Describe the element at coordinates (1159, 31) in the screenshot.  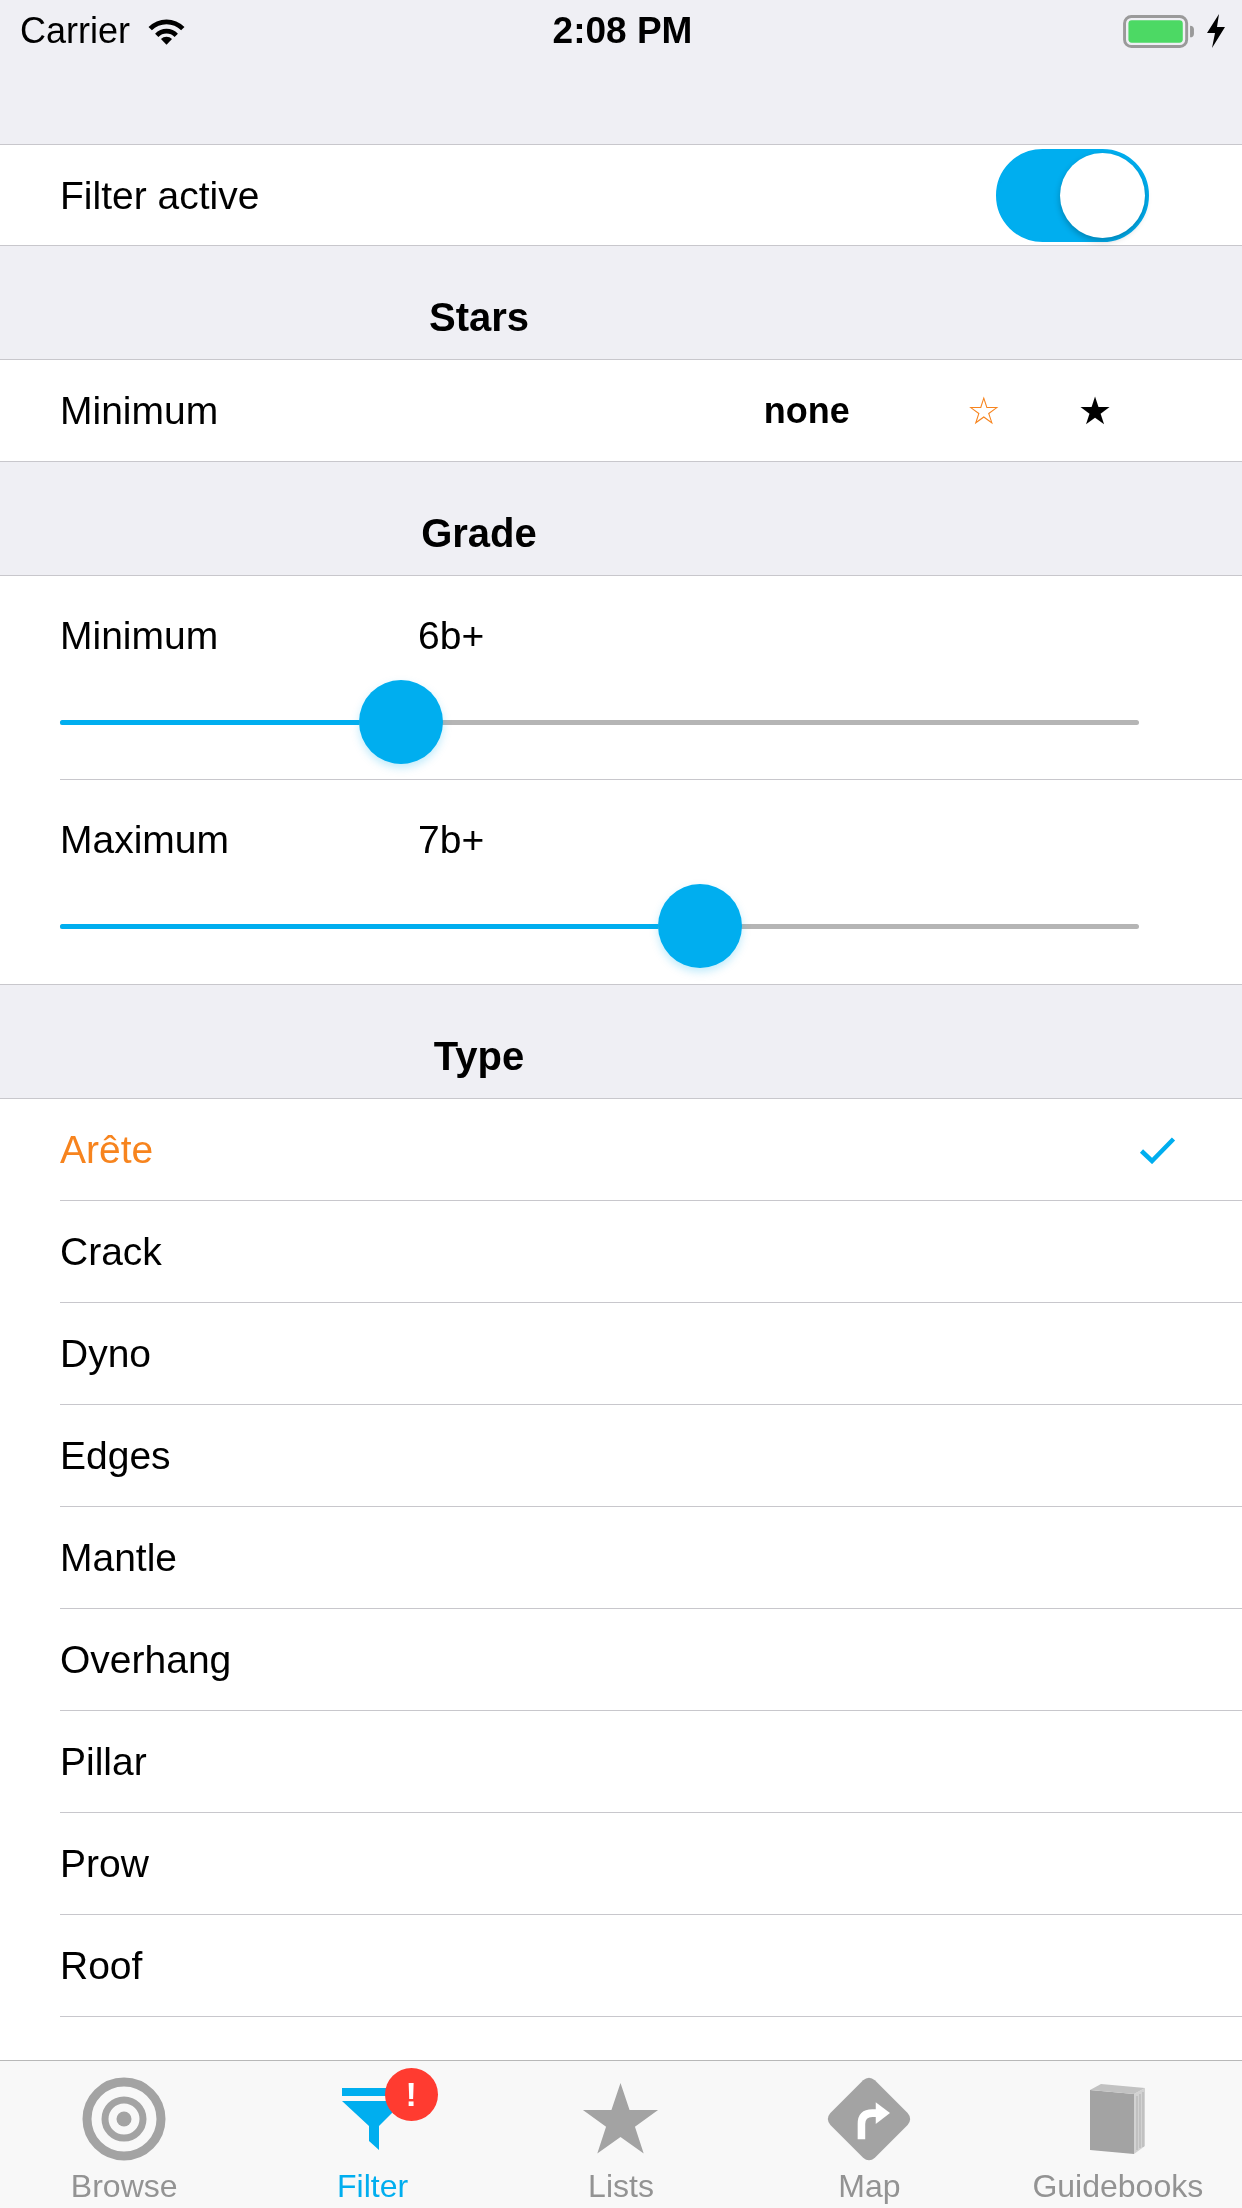
I see `battery-icon` at that location.